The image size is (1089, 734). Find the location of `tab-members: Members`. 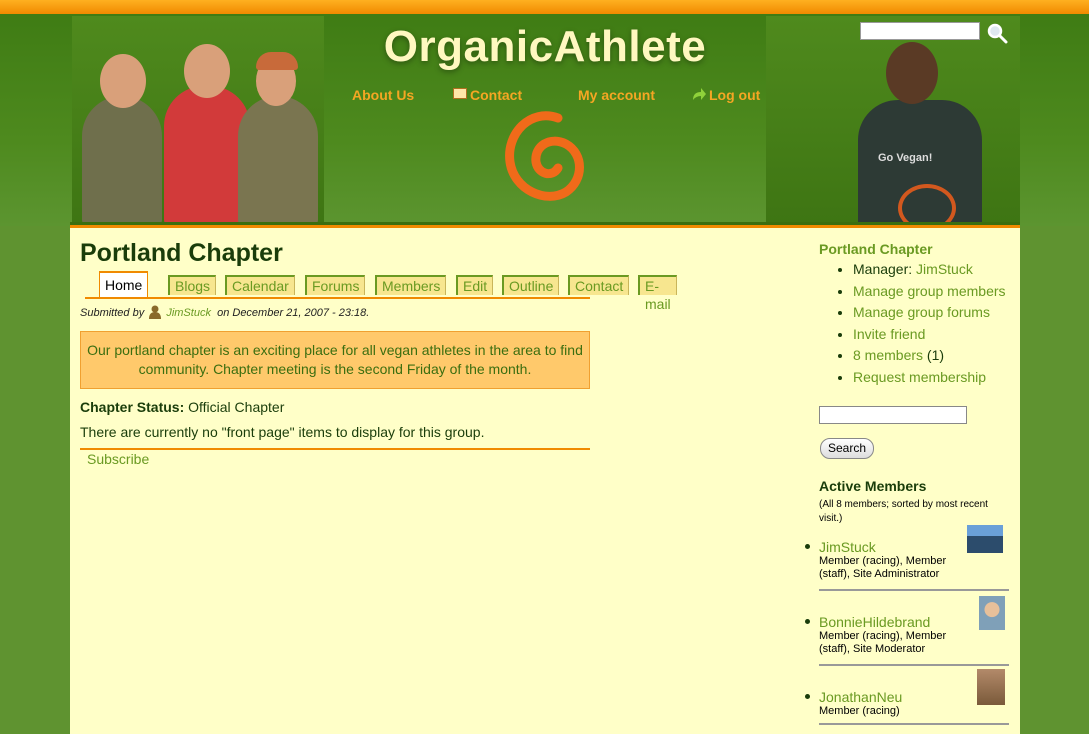

tab-members: Members is located at coordinates (411, 285).